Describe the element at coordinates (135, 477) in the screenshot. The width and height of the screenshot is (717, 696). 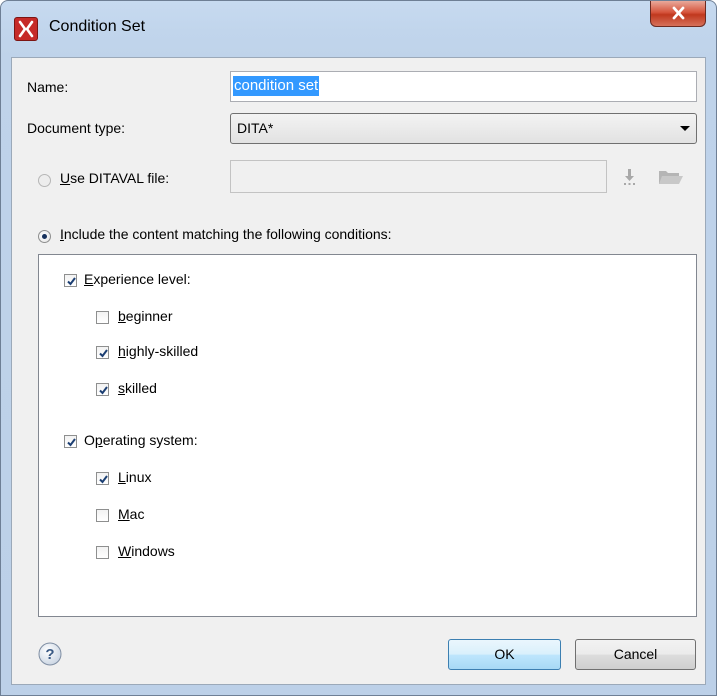
I see `linux-label: Linux` at that location.